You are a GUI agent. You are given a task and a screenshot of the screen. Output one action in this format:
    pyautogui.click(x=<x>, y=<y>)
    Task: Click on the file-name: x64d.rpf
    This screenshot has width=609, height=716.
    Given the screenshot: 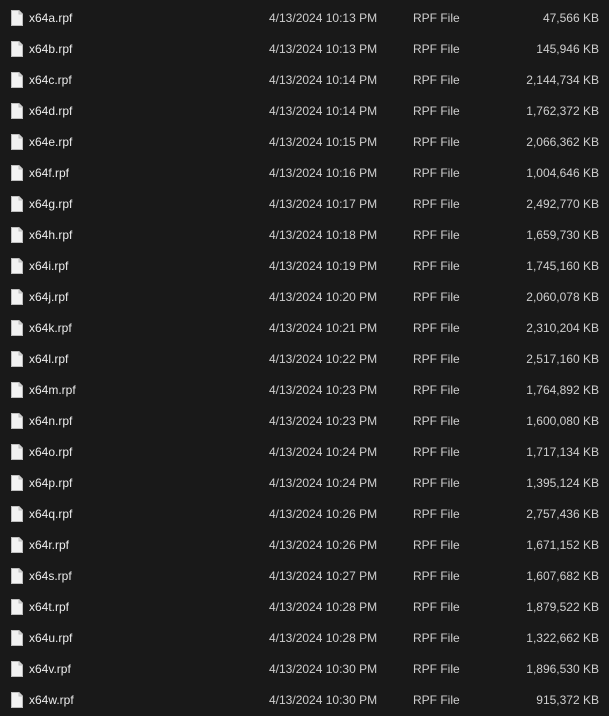 What is the action you would take?
    pyautogui.click(x=50, y=111)
    